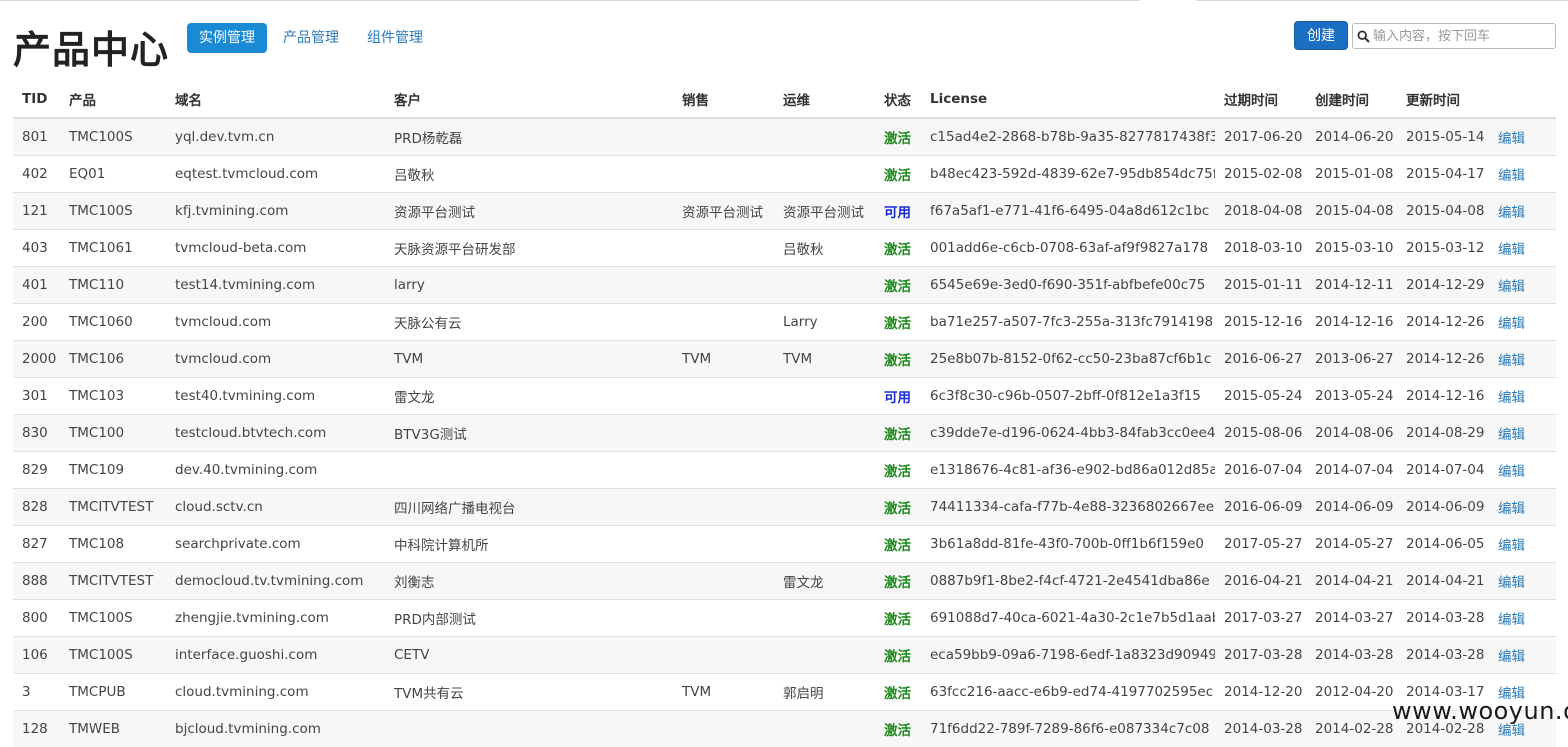 This screenshot has height=747, width=1568. Describe the element at coordinates (36, 174) in the screenshot. I see `cell-tid: 402` at that location.